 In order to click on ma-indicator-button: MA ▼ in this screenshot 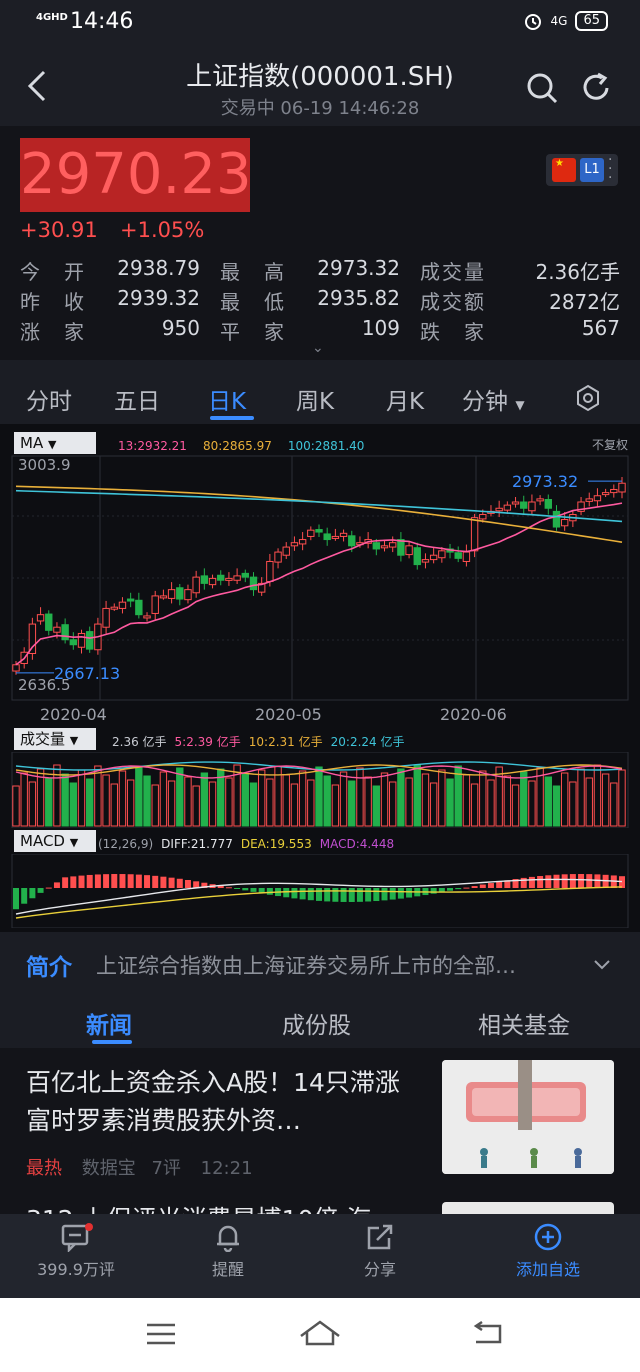, I will do `click(55, 443)`.